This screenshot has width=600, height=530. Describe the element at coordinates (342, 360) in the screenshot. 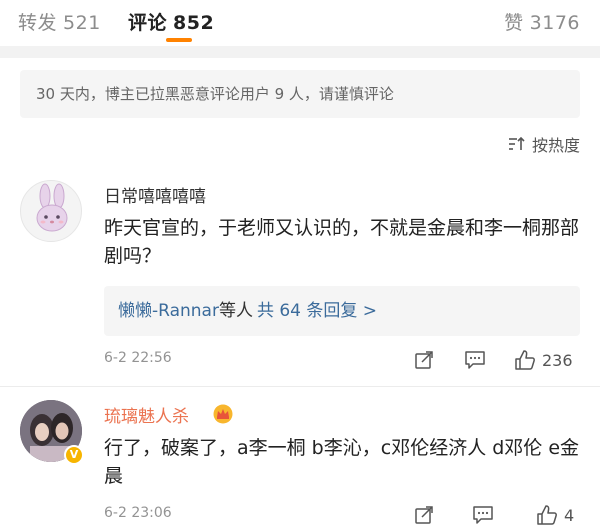

I see `comment-meta: 6-2 22:56 236` at that location.